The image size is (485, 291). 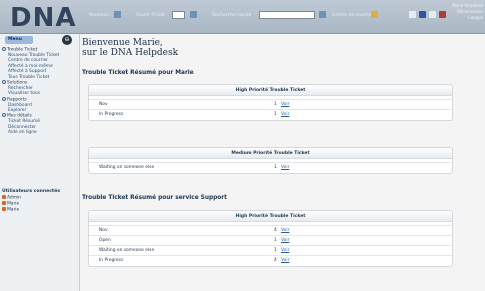 What do you see at coordinates (178, 15) in the screenshot?
I see `ticket-number-input` at bounding box center [178, 15].